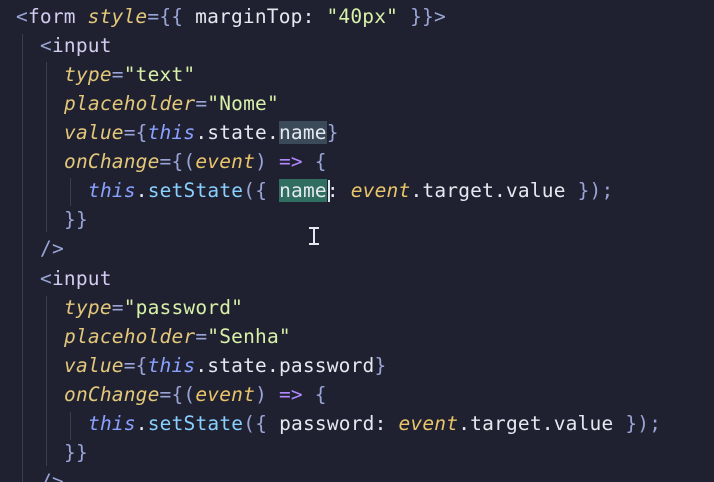 The width and height of the screenshot is (714, 482). I want to click on code-token: password:, so click(339, 423).